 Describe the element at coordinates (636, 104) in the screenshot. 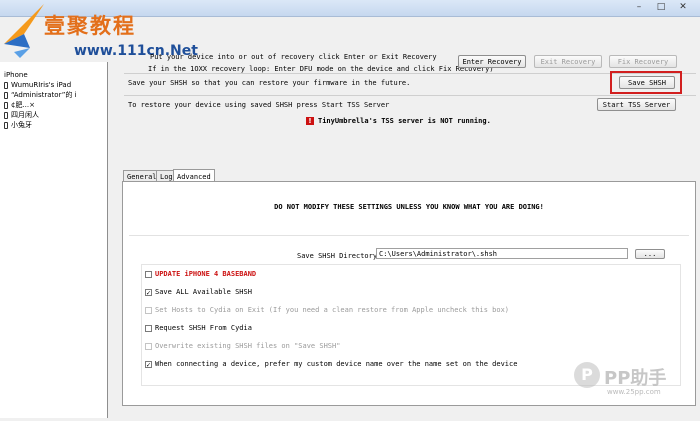

I see `start-tss-server-button: Start TSS Server` at that location.